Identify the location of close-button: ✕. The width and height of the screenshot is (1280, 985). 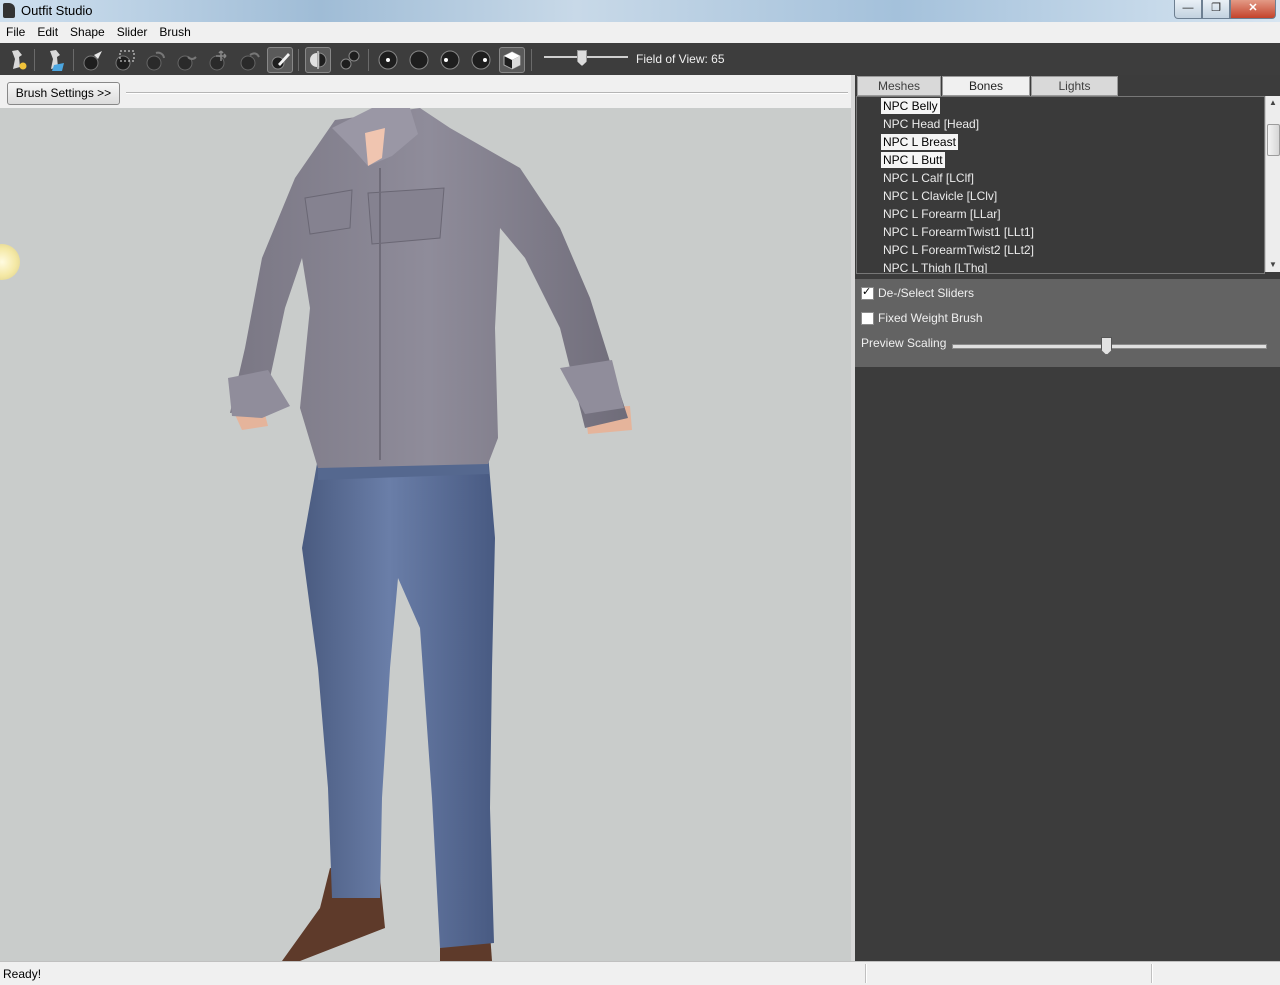
(1253, 9).